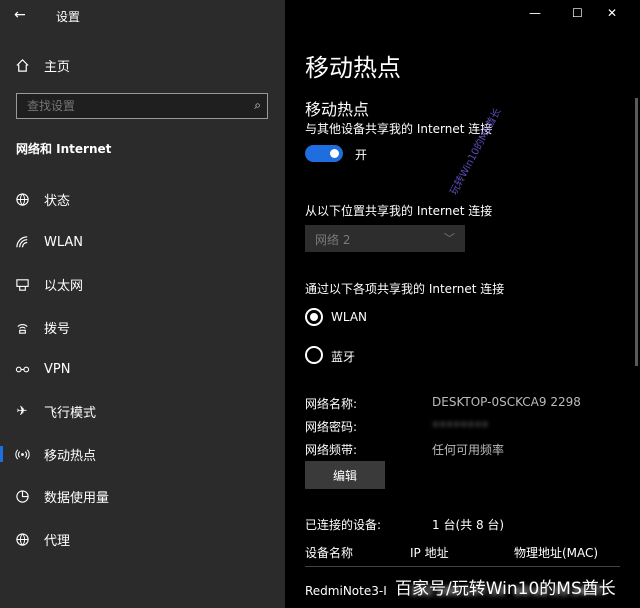  What do you see at coordinates (429, 553) in the screenshot?
I see `column-ip-address: IP 地址` at bounding box center [429, 553].